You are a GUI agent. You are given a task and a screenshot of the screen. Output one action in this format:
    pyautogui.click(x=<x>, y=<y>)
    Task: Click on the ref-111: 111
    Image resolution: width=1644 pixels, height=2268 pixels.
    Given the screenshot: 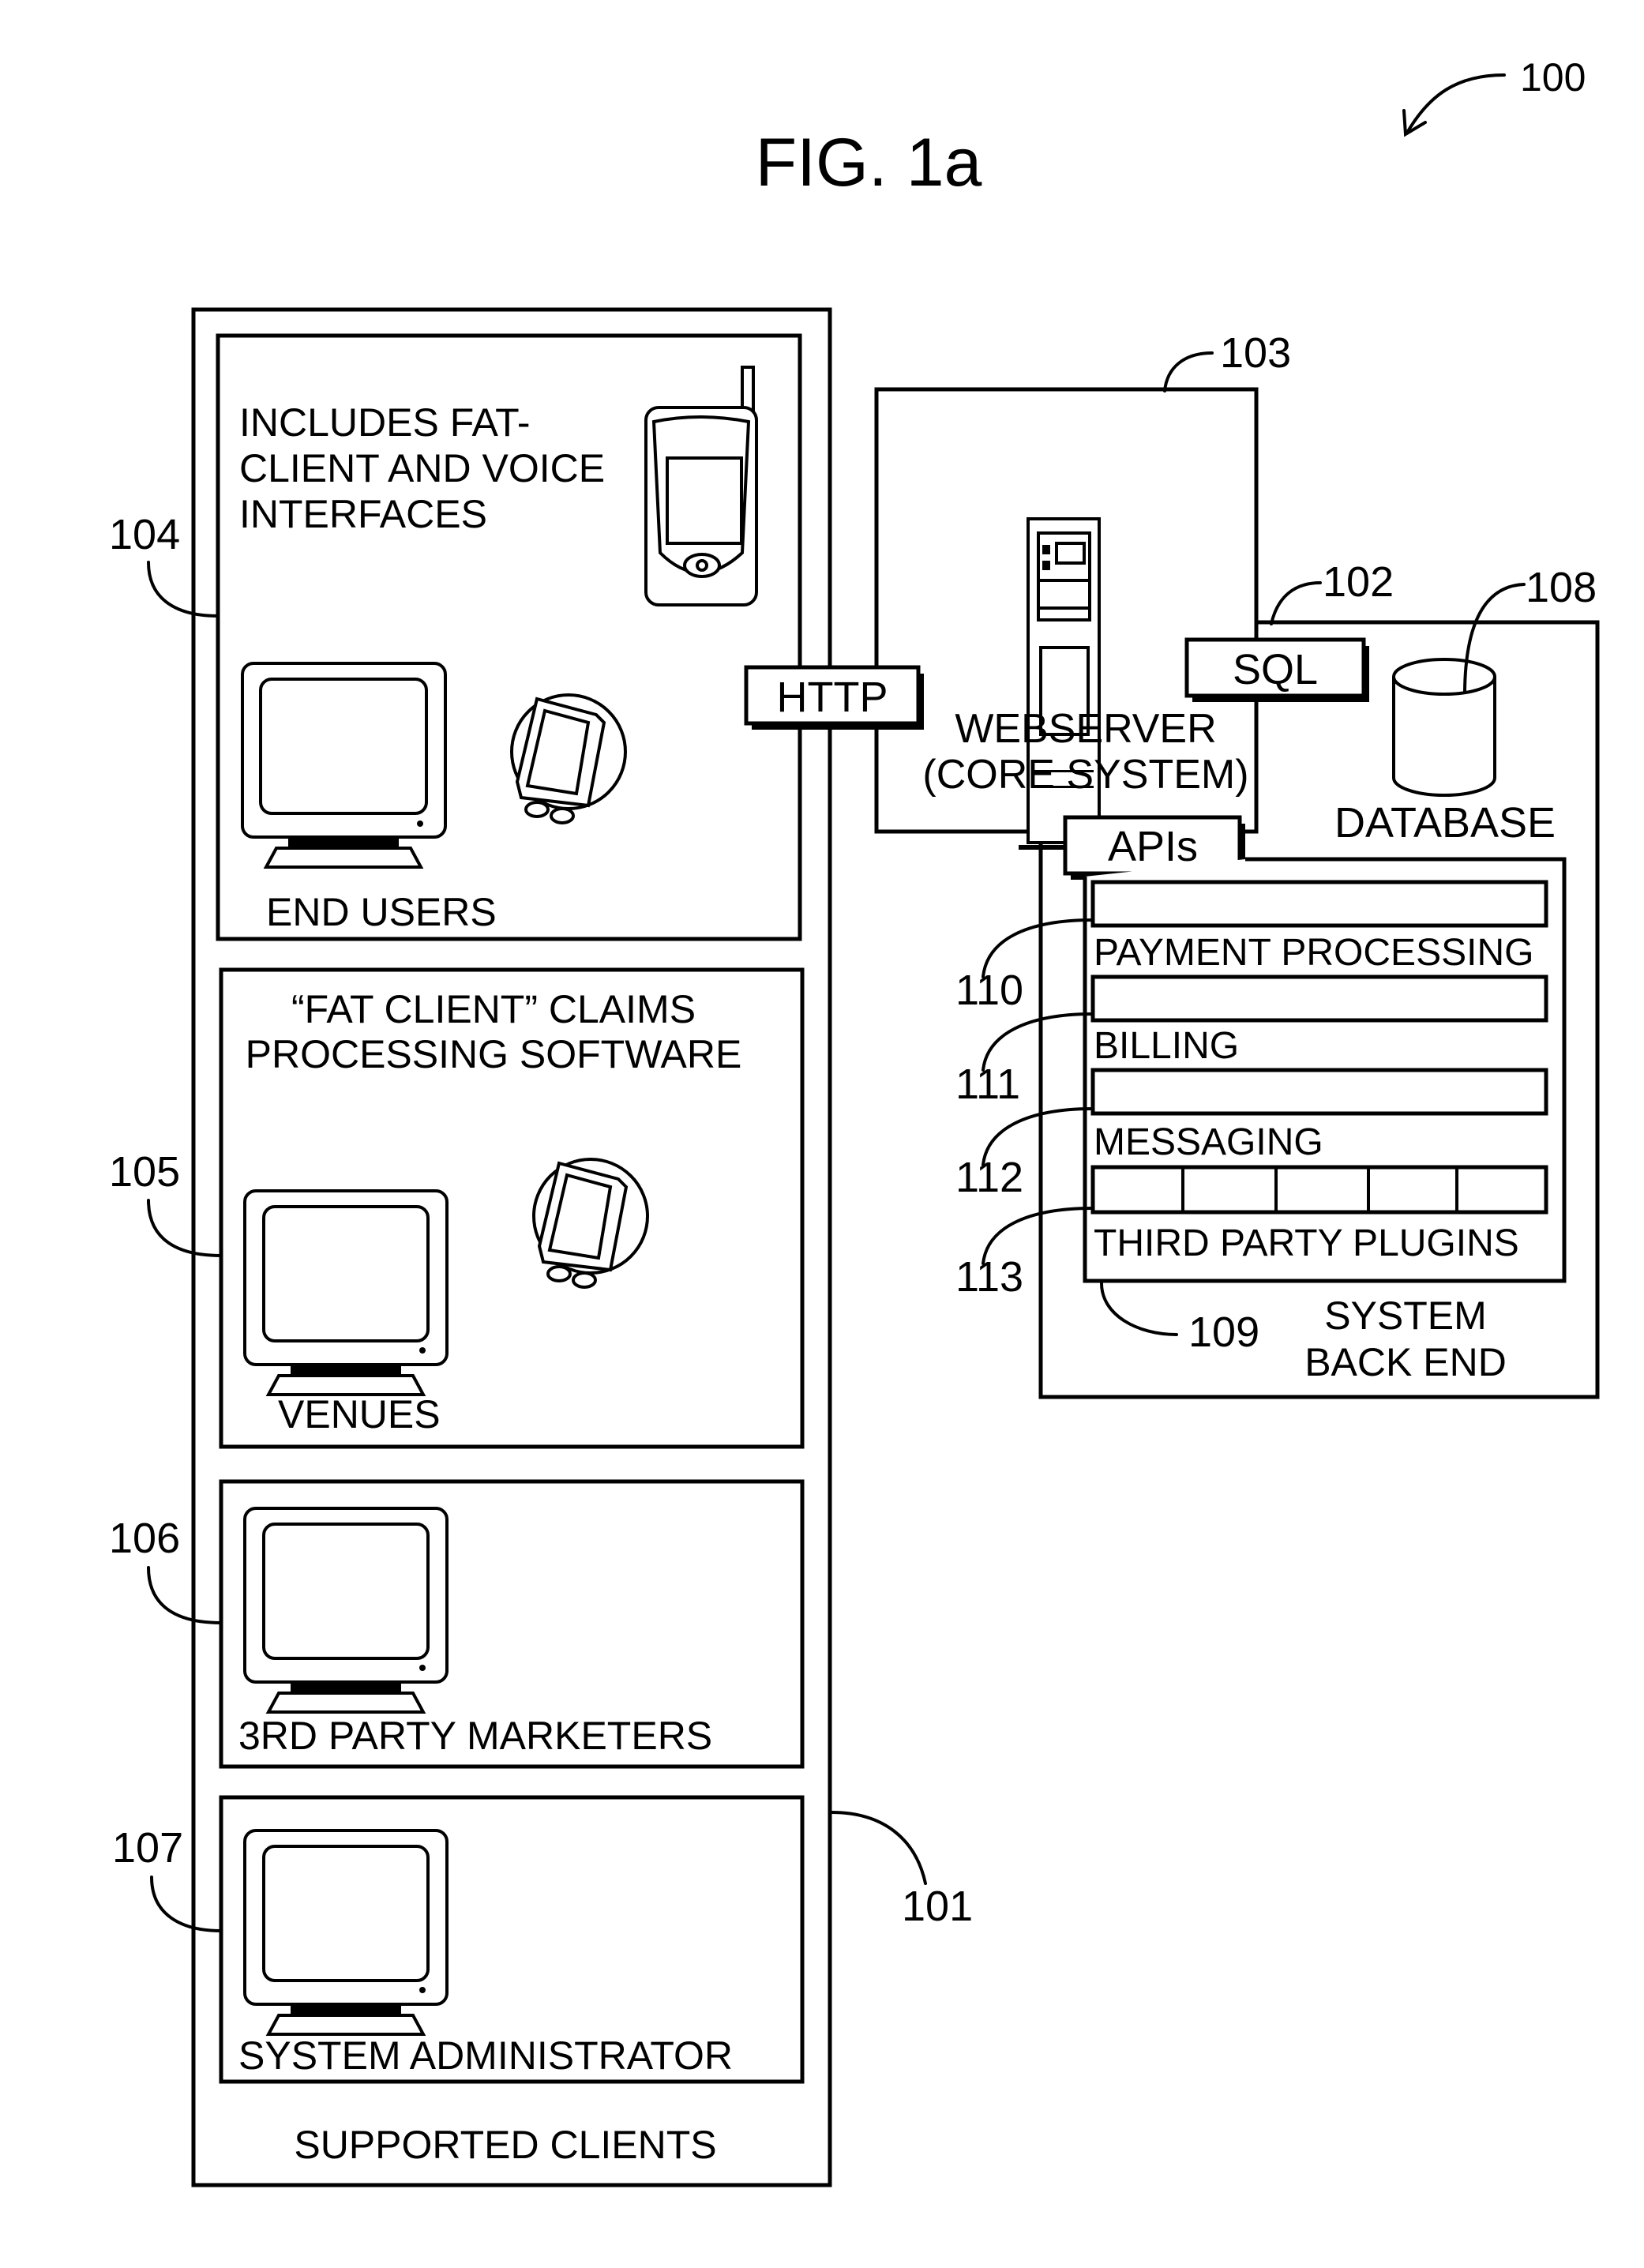 What is the action you would take?
    pyautogui.click(x=987, y=1084)
    